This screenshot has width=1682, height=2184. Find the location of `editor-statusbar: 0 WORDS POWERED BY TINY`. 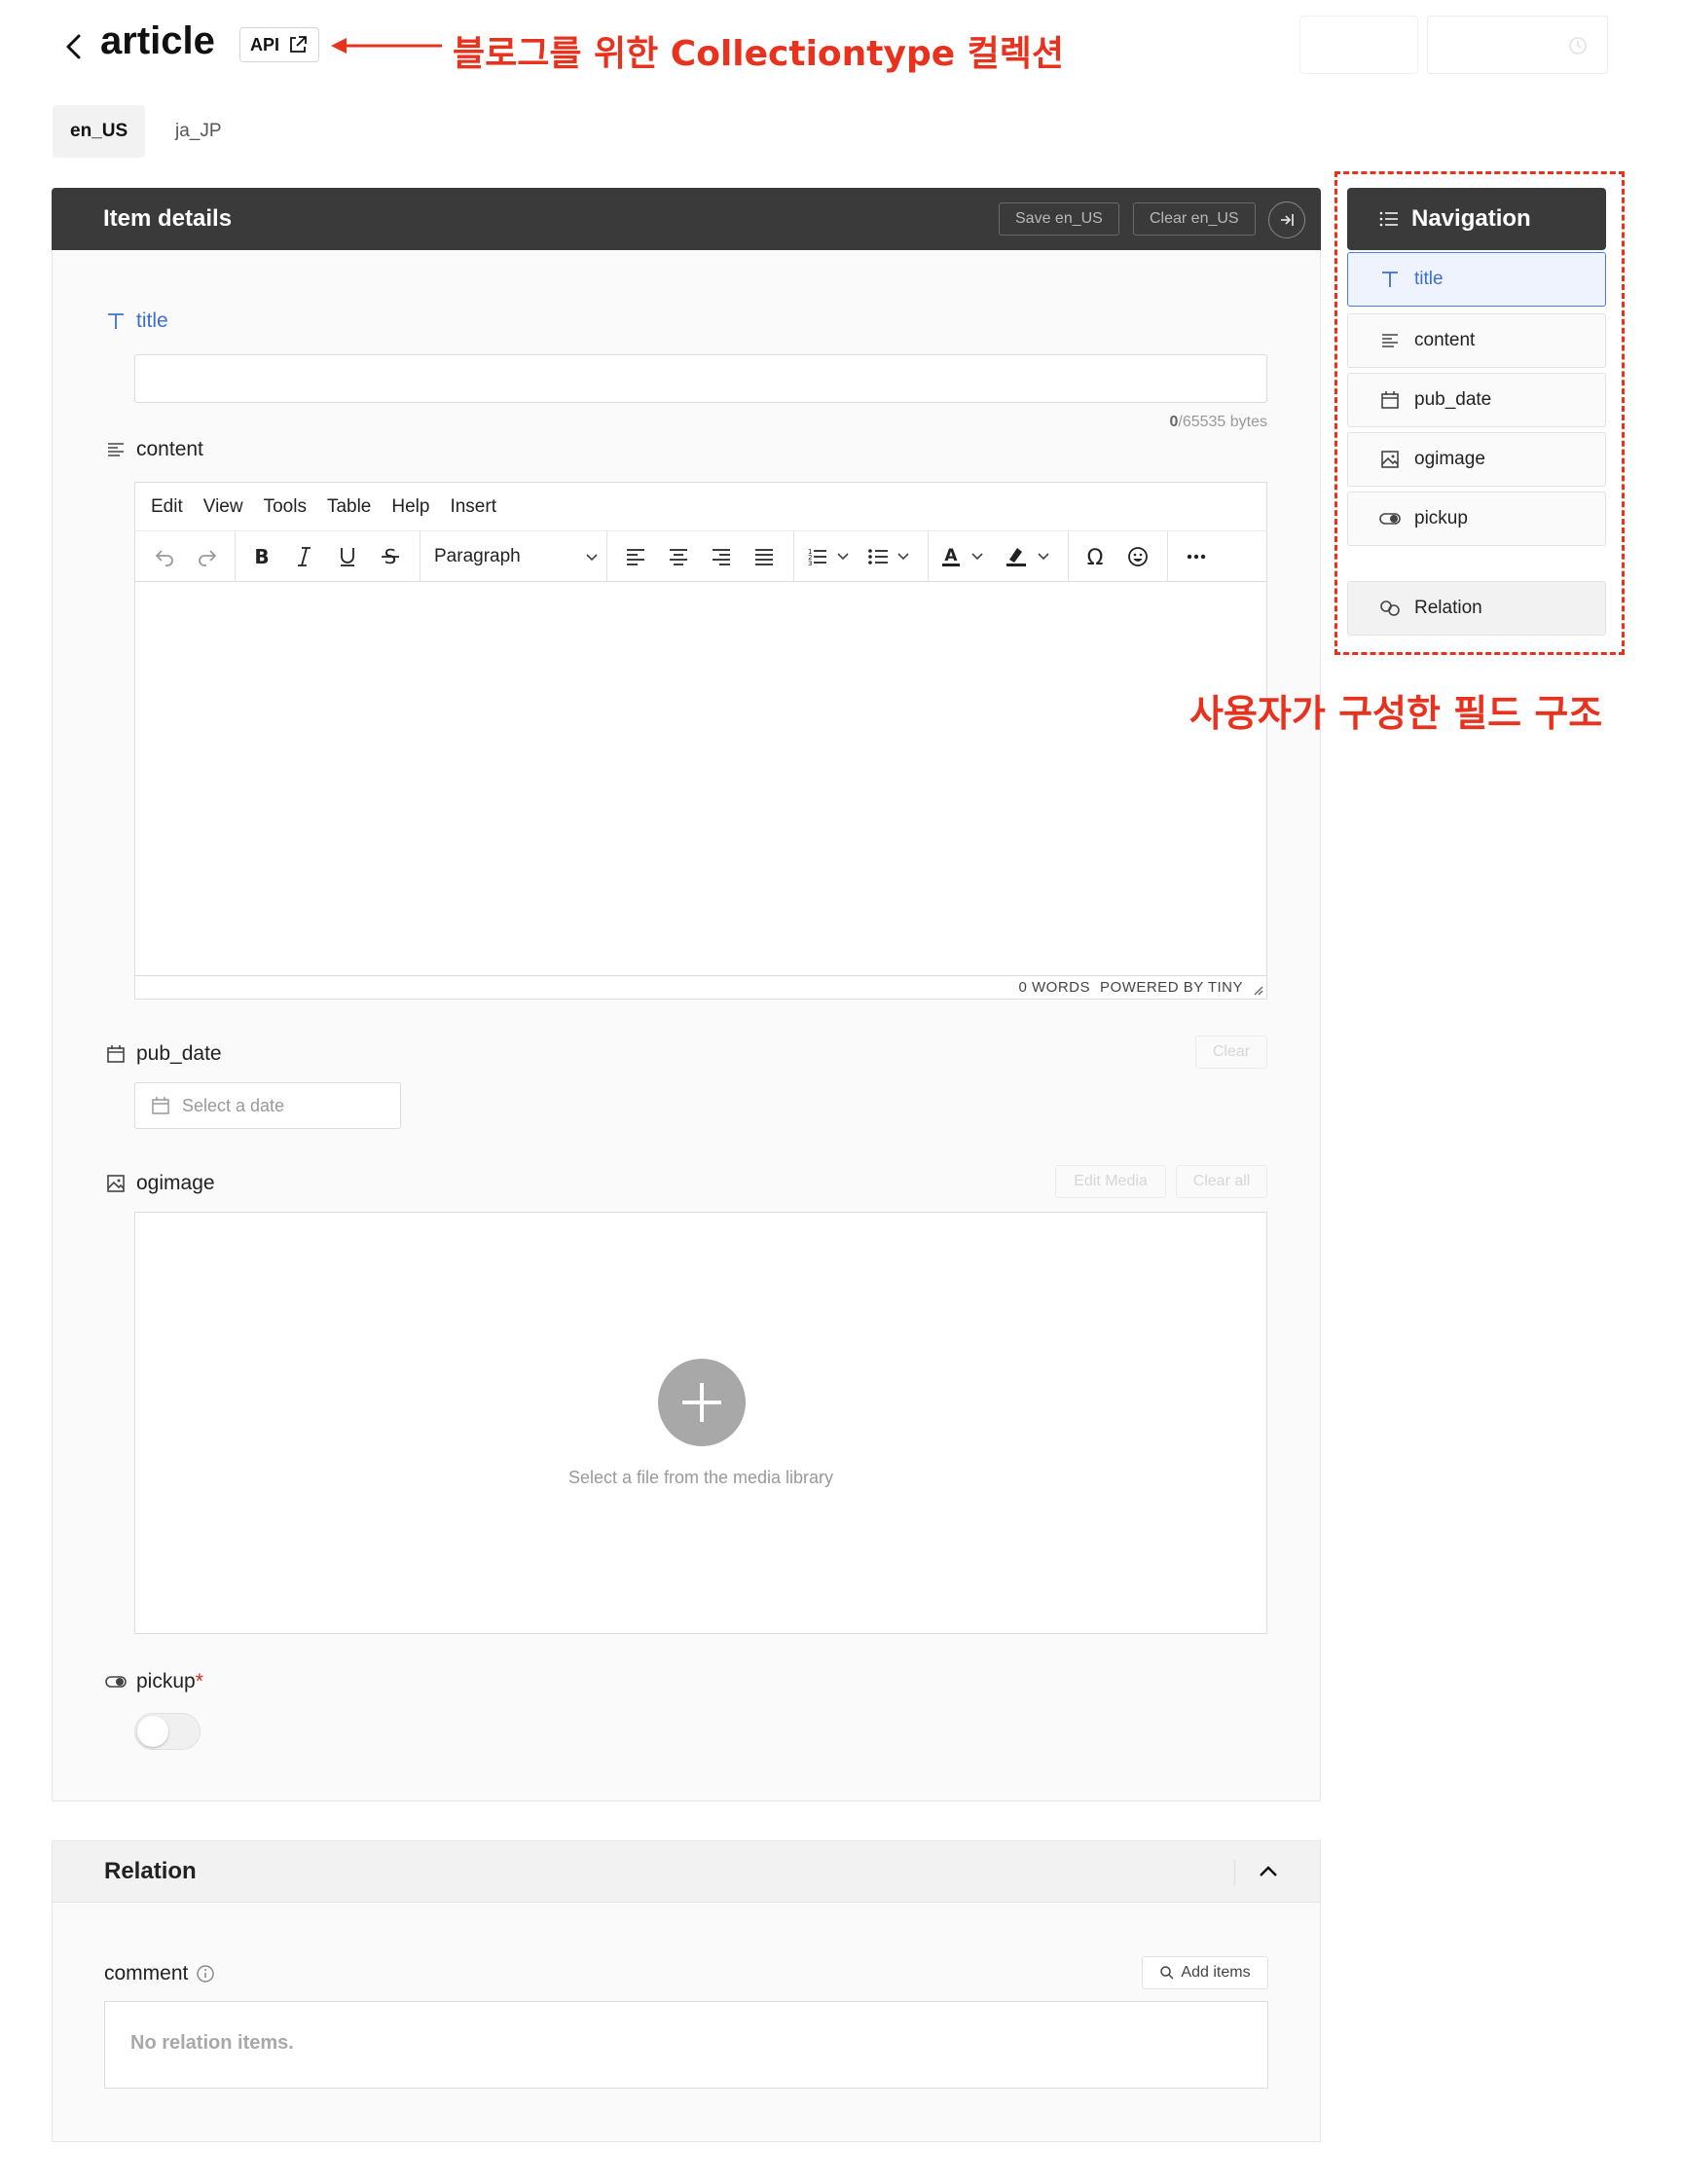

editor-statusbar: 0 WORDS POWERED BY TINY is located at coordinates (701, 987).